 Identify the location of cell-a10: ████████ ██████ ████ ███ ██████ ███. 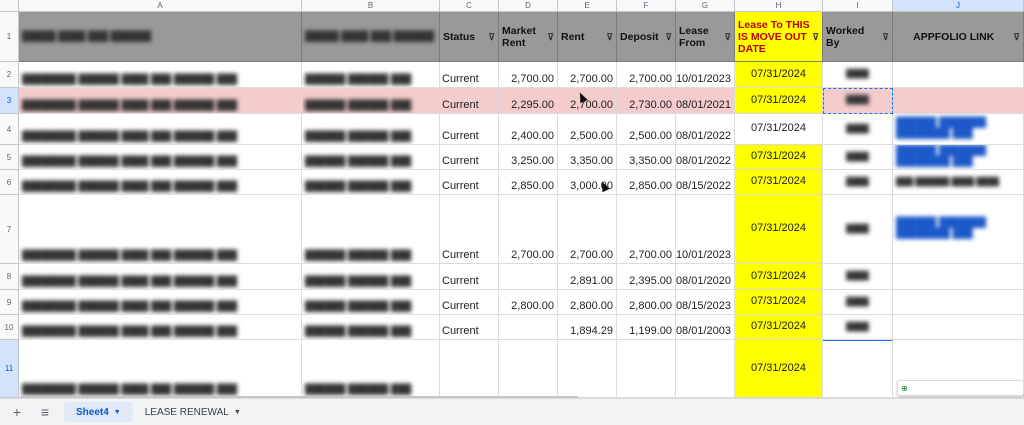
(160, 327).